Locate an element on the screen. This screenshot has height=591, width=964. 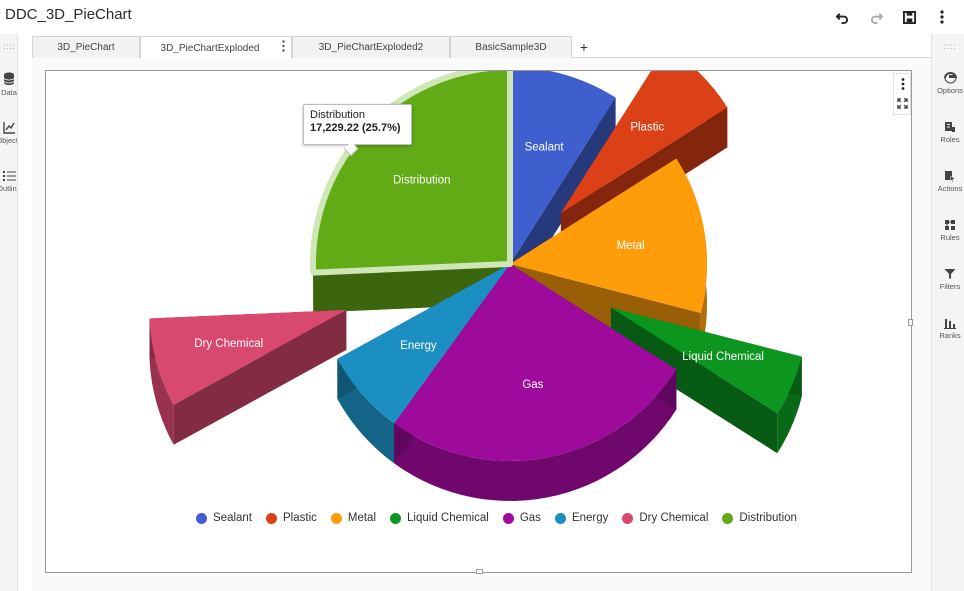
rail-item-label: Outline is located at coordinates (8, 188).